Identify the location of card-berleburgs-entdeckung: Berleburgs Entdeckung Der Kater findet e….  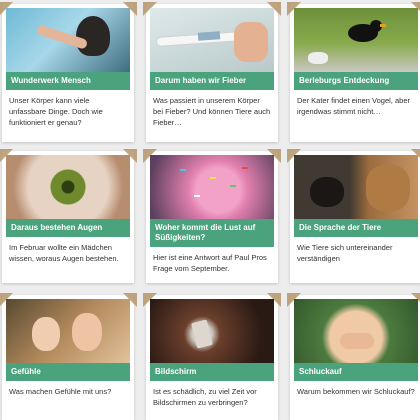
(353, 72).